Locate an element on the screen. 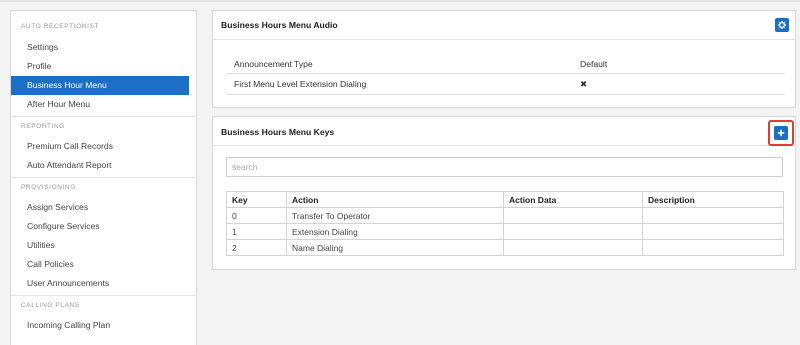 This screenshot has height=345, width=800. add-key-button is located at coordinates (781, 133).